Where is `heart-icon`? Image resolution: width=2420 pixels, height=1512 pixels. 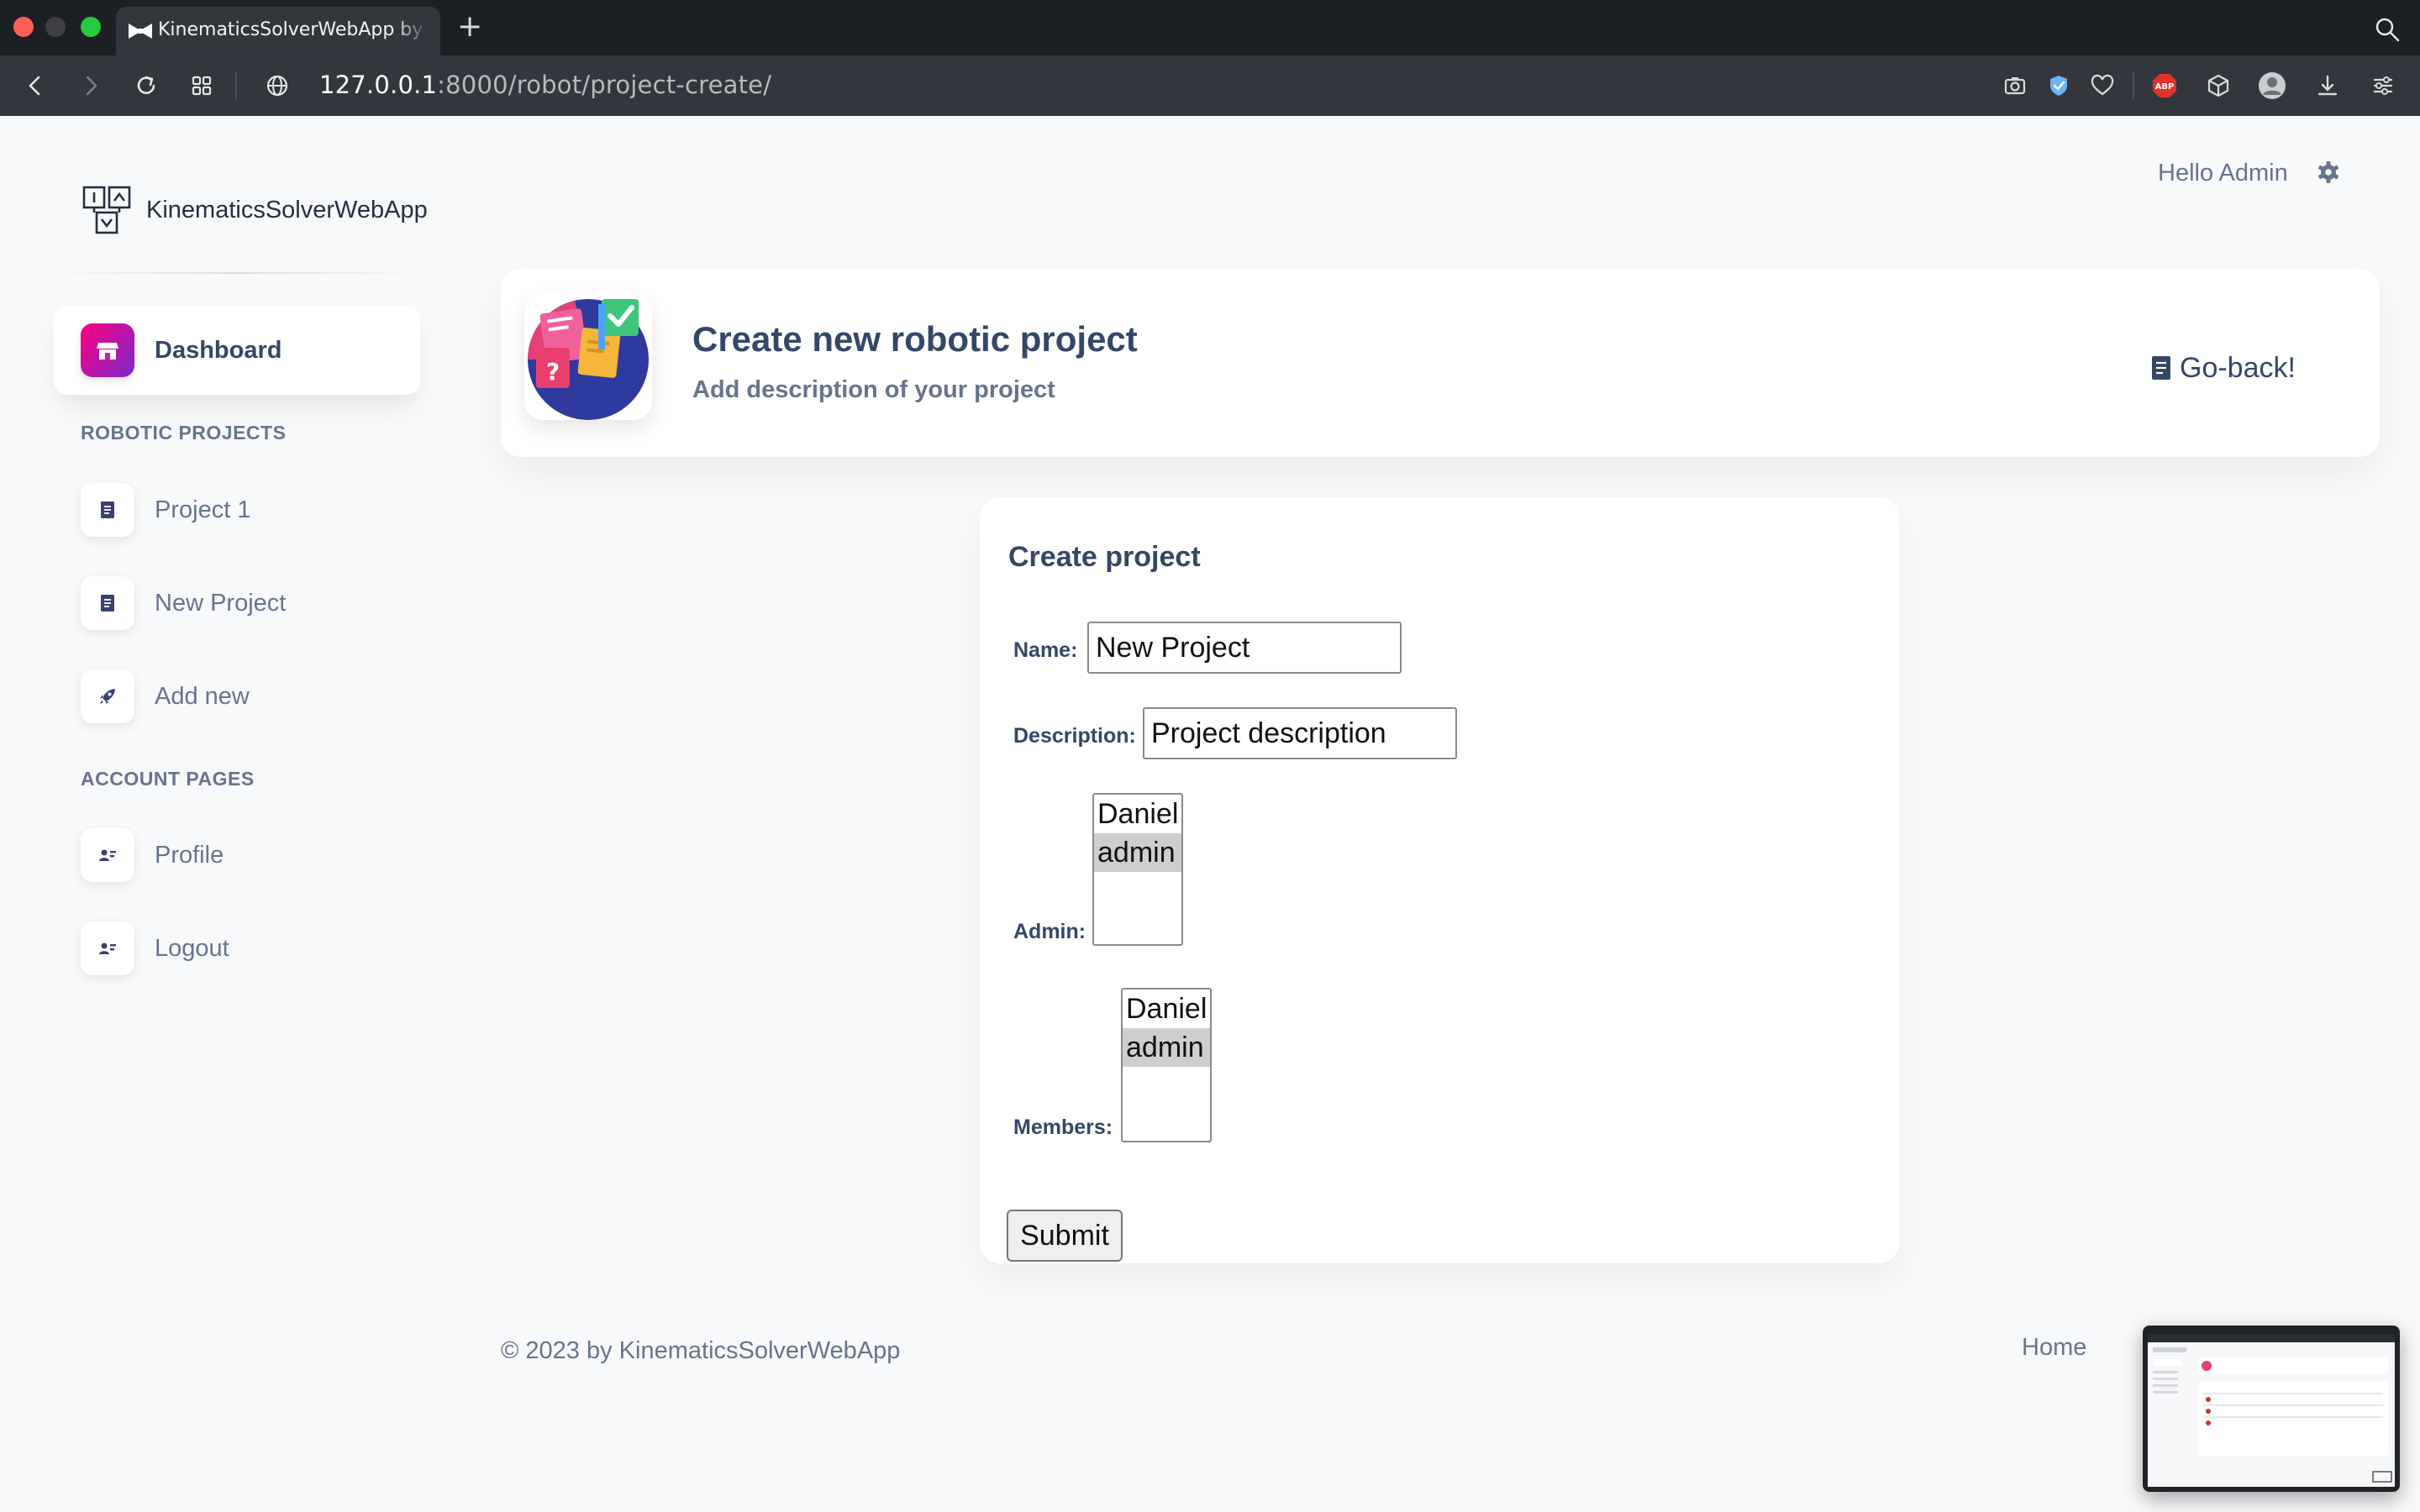 heart-icon is located at coordinates (2102, 86).